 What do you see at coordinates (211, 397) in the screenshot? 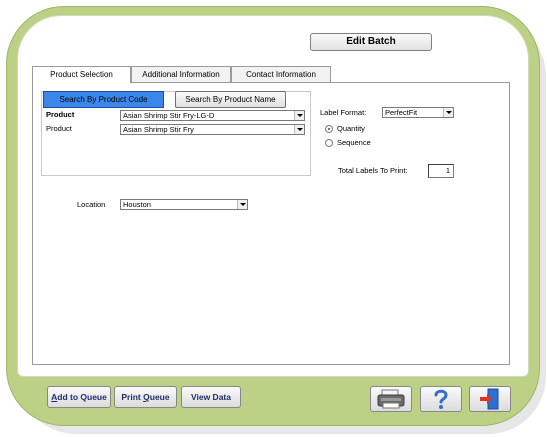
I see `view-data-button: View Data` at bounding box center [211, 397].